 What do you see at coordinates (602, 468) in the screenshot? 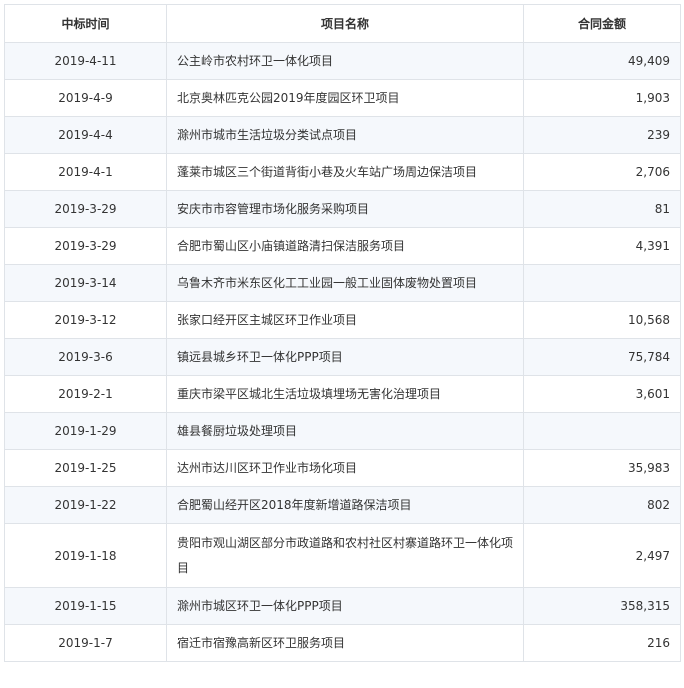
I see `cell-amount: 35,983` at bounding box center [602, 468].